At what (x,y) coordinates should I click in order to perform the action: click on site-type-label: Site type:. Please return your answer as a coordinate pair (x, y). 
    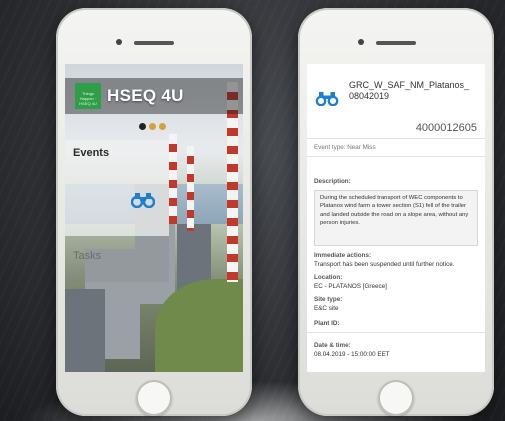
    Looking at the image, I should click on (328, 299).